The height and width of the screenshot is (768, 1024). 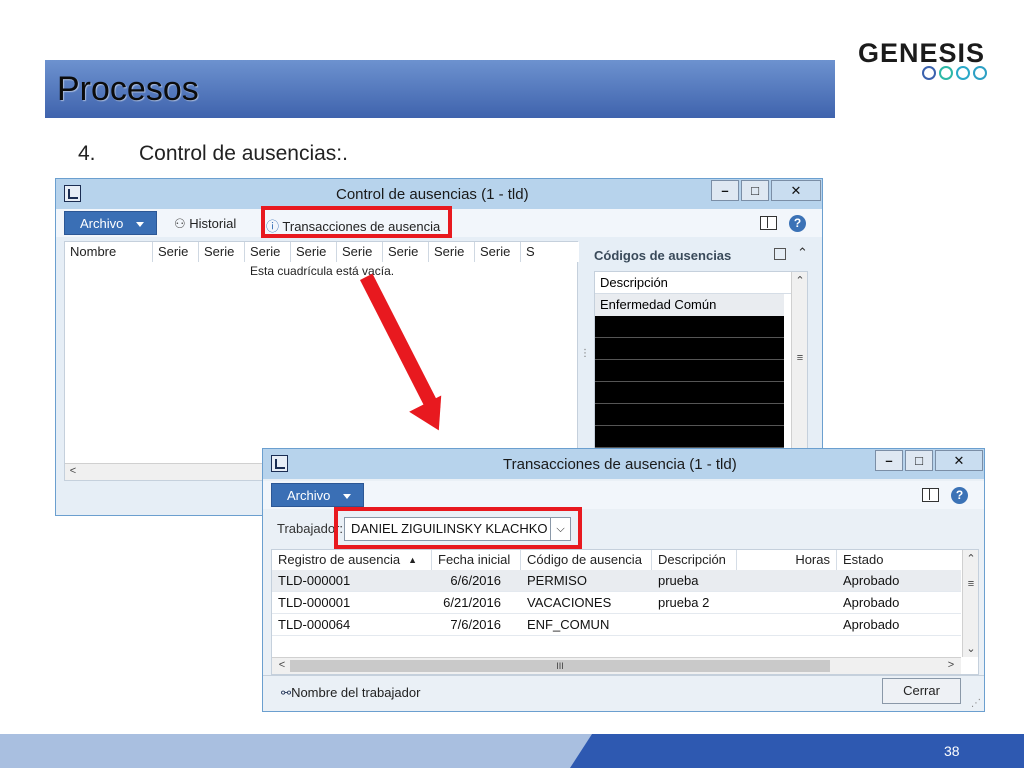 I want to click on cell-descripcion: prueba, so click(x=678, y=580).